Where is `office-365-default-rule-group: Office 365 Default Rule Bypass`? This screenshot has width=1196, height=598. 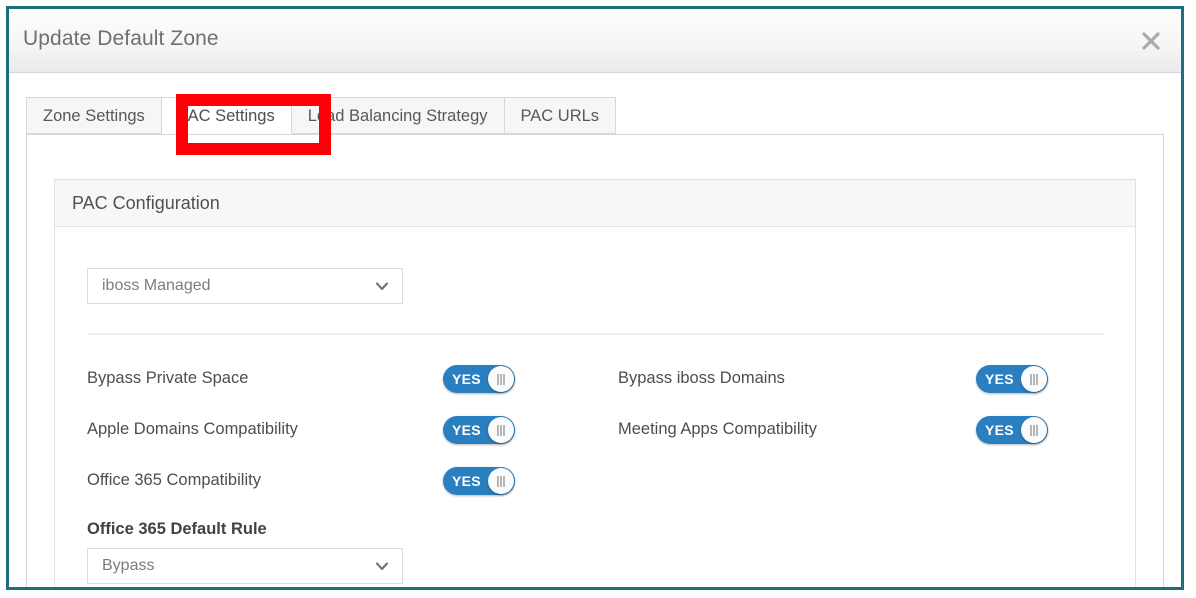 office-365-default-rule-group: Office 365 Default Rule Bypass is located at coordinates (245, 552).